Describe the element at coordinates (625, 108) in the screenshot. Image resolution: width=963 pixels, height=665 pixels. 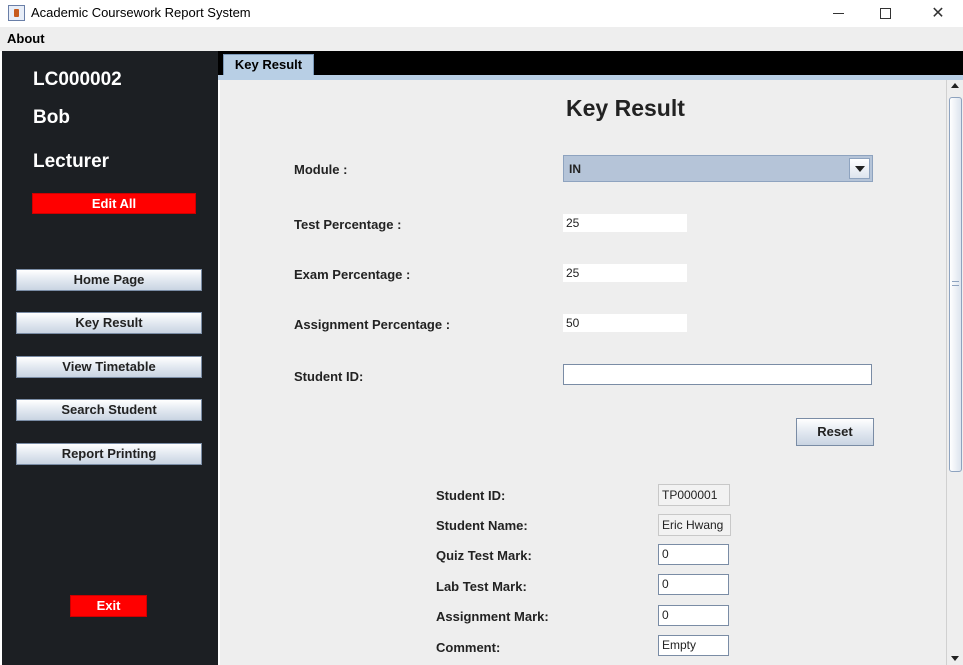
I see `page-title: Key Result` at that location.